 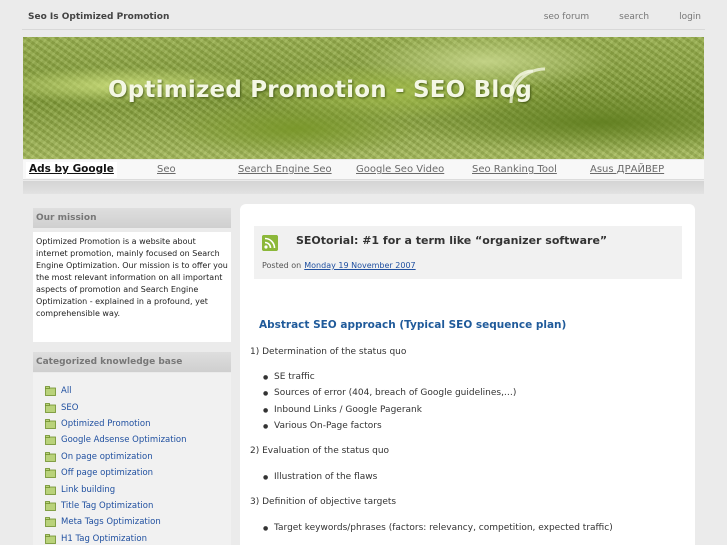 I want to click on knowledge-base-heading: Categorized knowledge base, so click(x=132, y=362).